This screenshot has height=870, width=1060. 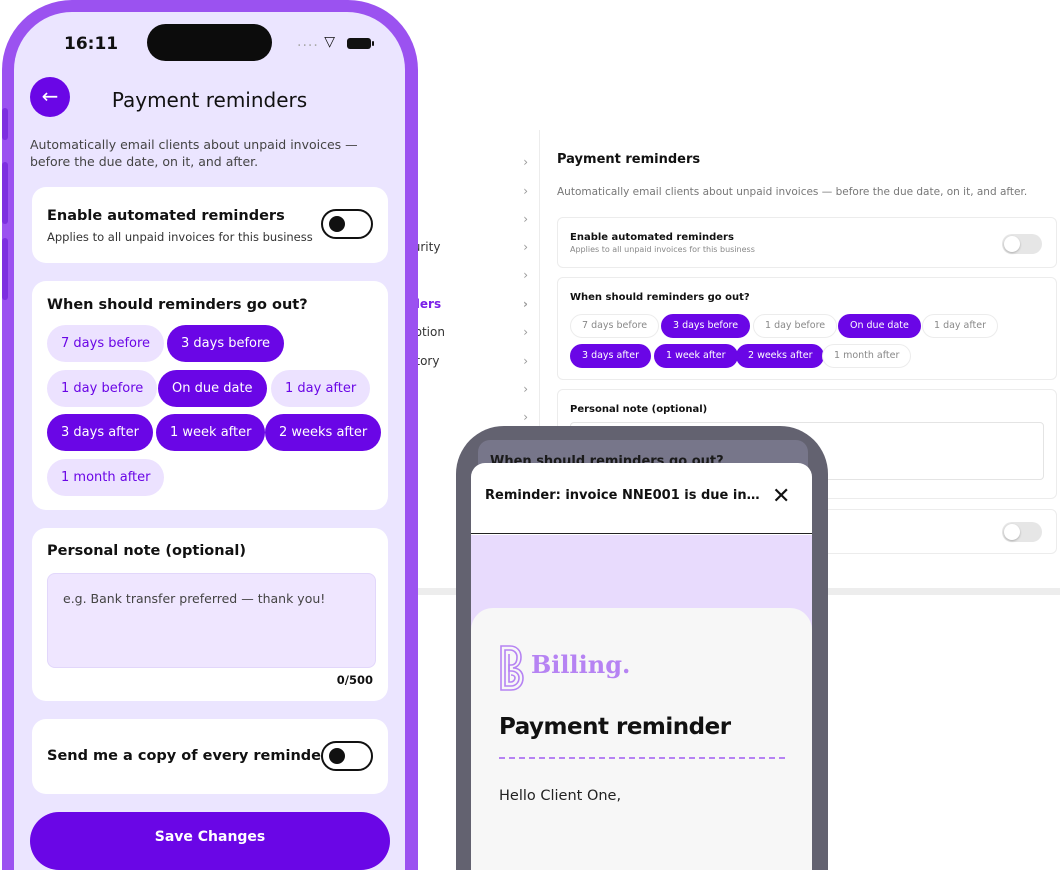 What do you see at coordinates (360, 43) in the screenshot?
I see `battery-icon` at bounding box center [360, 43].